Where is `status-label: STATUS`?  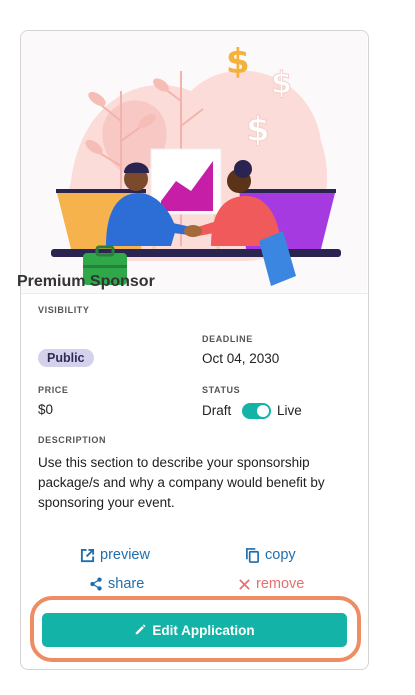
status-label: STATUS is located at coordinates (221, 390).